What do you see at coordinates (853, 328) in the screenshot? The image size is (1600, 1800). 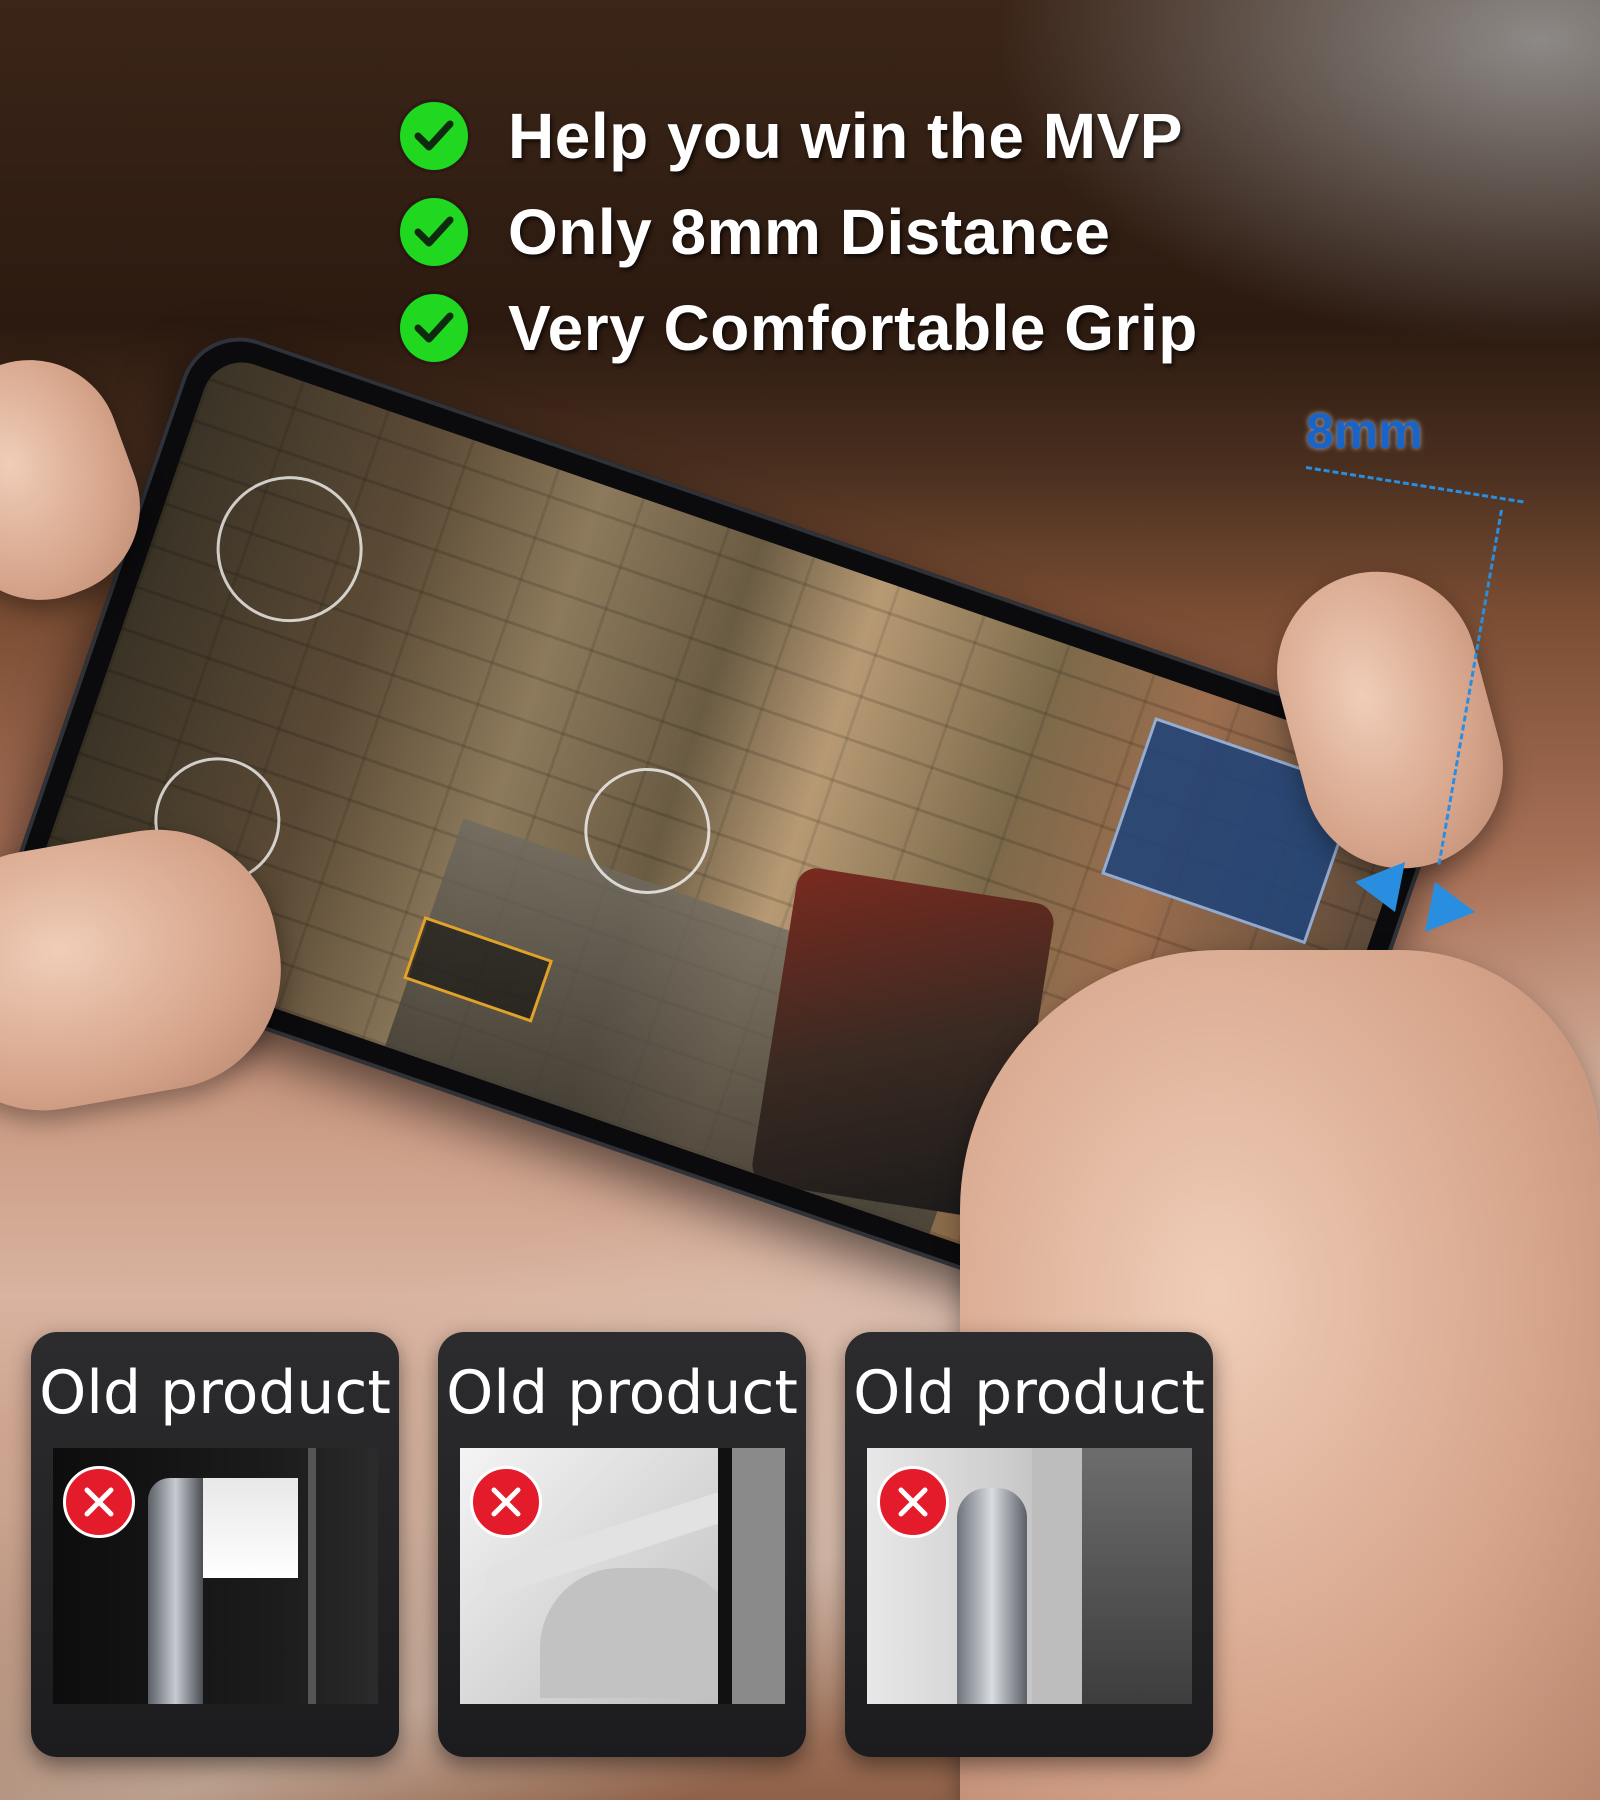 I see `benefit-text: Very Comfortable Grip` at bounding box center [853, 328].